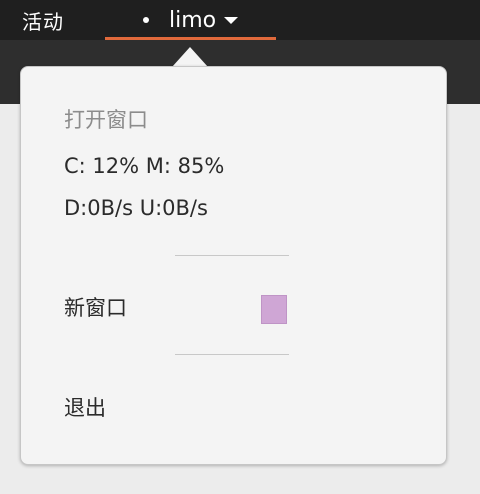 The width and height of the screenshot is (480, 494). What do you see at coordinates (190, 57) in the screenshot?
I see `popover-arrow` at bounding box center [190, 57].